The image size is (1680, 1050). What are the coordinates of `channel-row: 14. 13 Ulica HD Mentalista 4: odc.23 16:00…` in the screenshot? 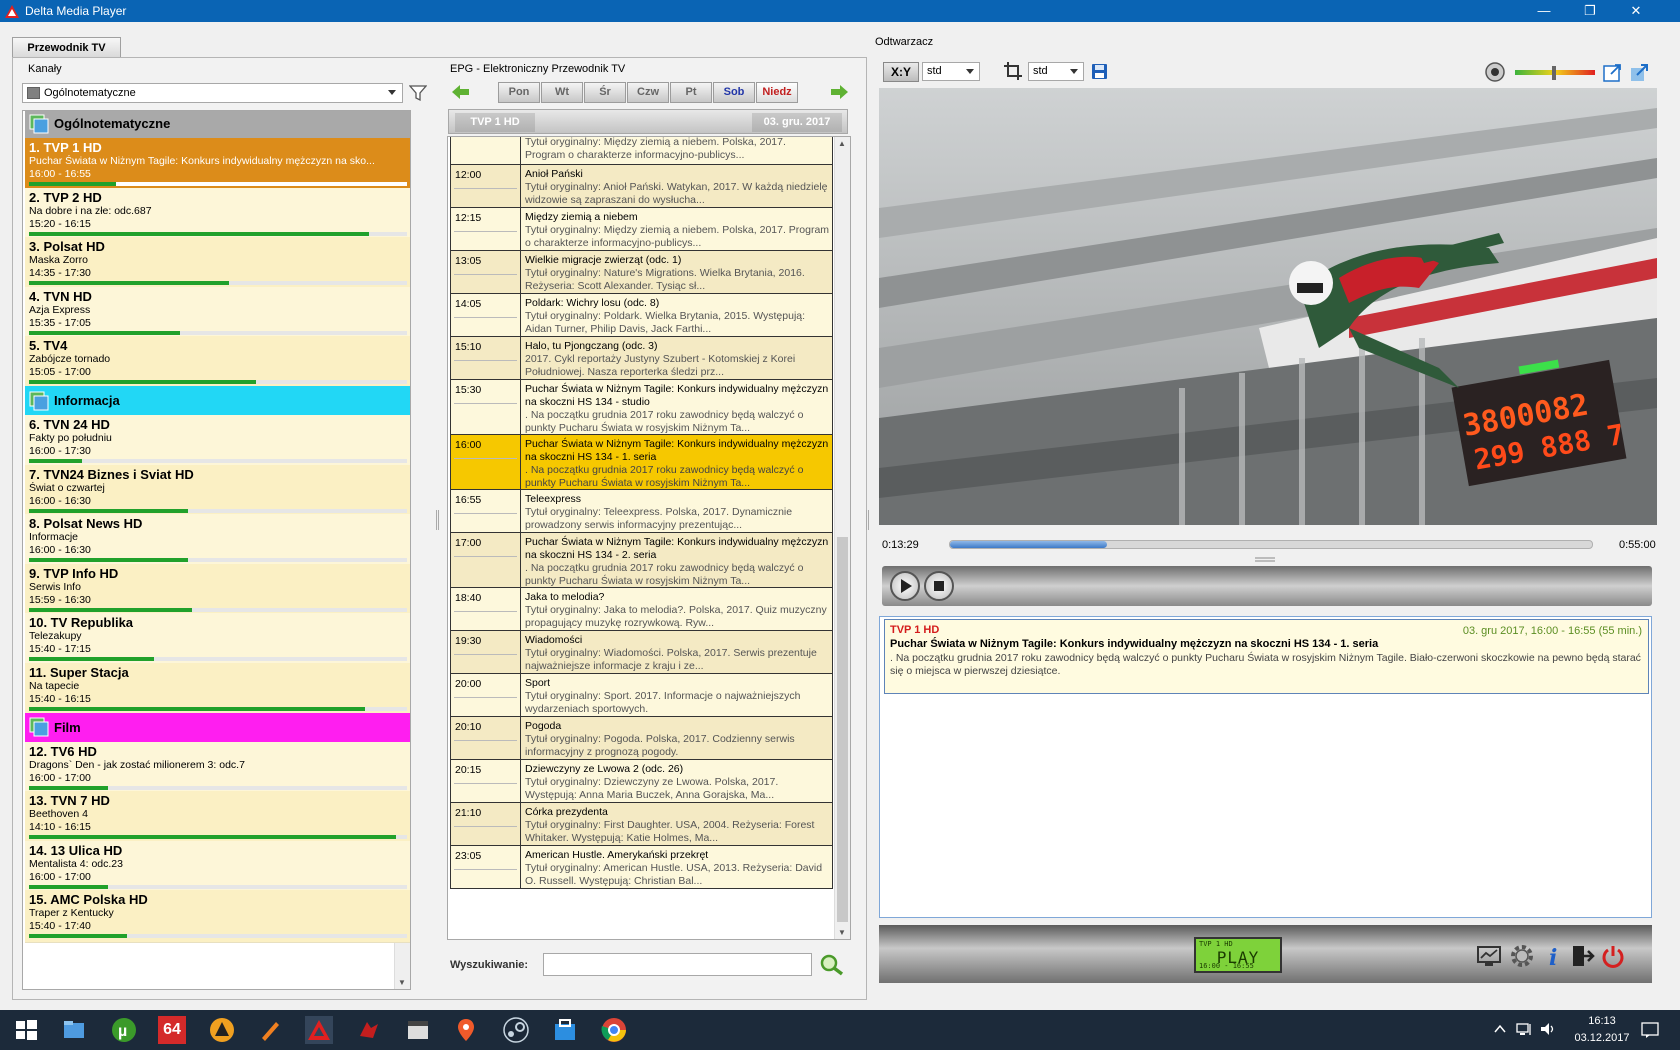 It's located at (217, 867).